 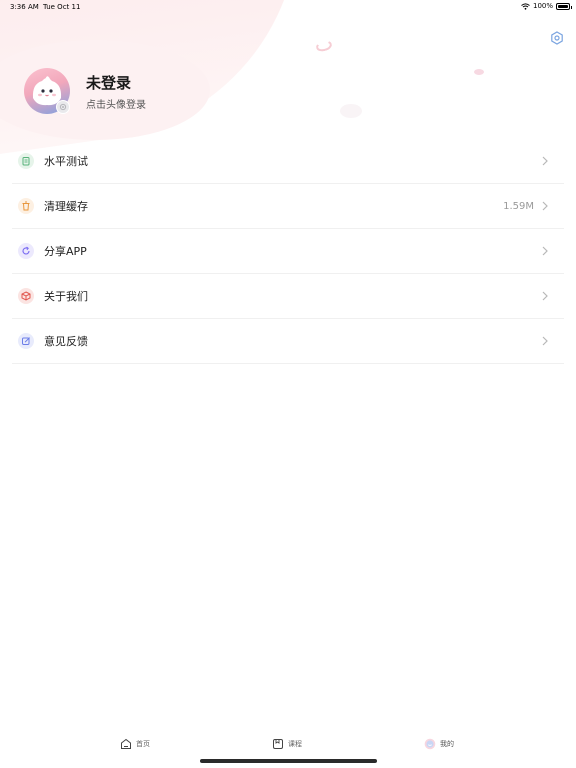 What do you see at coordinates (288, 161) in the screenshot?
I see `menu-item-level-test: 水平测试` at bounding box center [288, 161].